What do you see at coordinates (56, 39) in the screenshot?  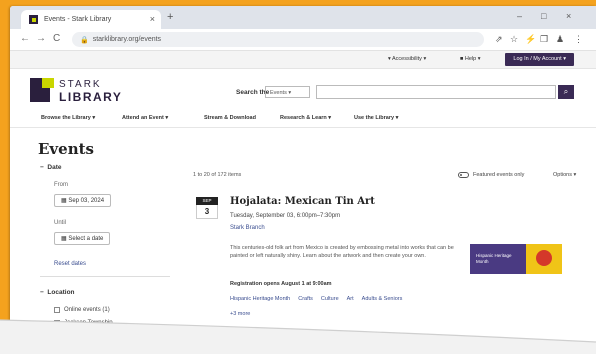 I see `reload-button: C` at bounding box center [56, 39].